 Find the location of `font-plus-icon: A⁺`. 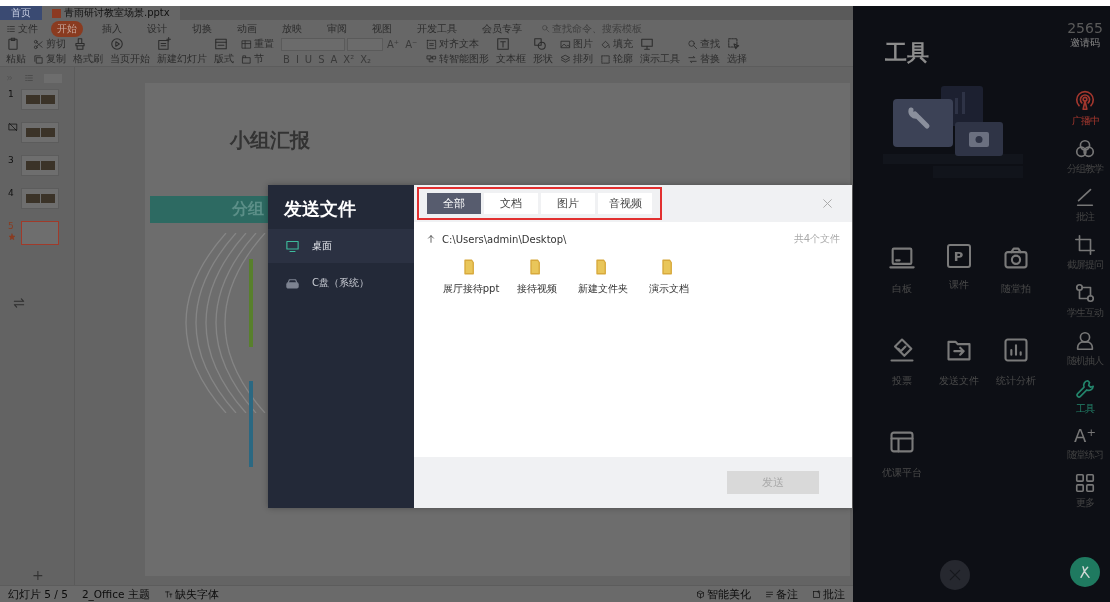

font-plus-icon: A⁺ is located at coordinates (1085, 436).